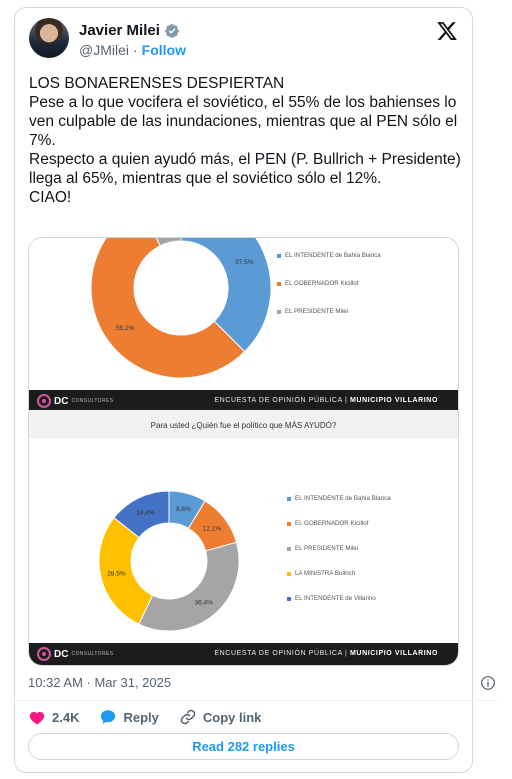  What do you see at coordinates (104, 50) in the screenshot?
I see `handle: @JMilei` at bounding box center [104, 50].